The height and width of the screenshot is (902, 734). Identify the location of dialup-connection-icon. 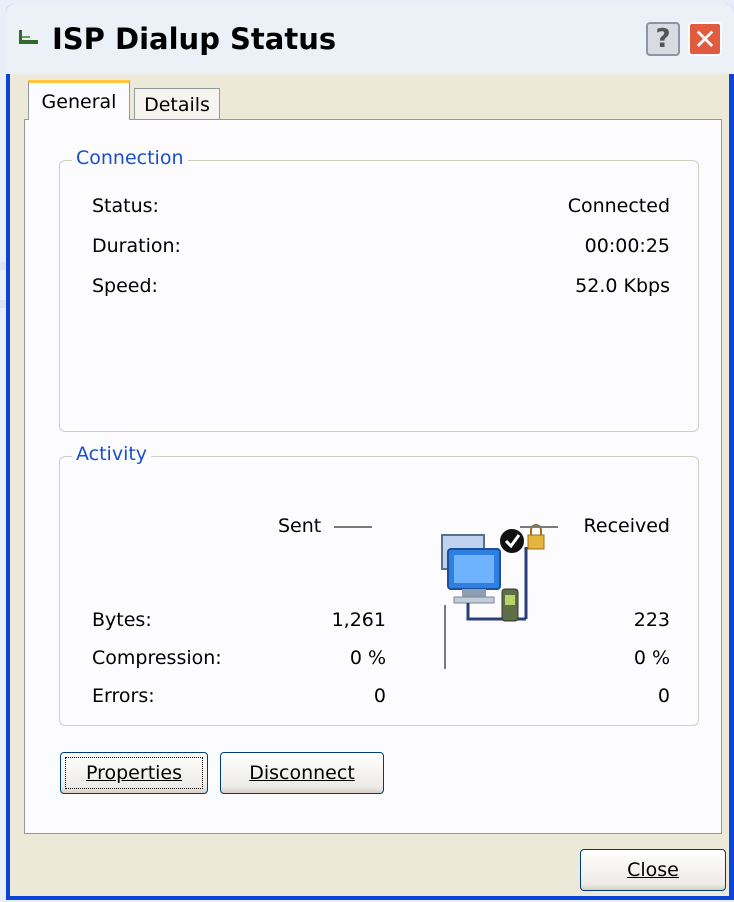
(28, 37).